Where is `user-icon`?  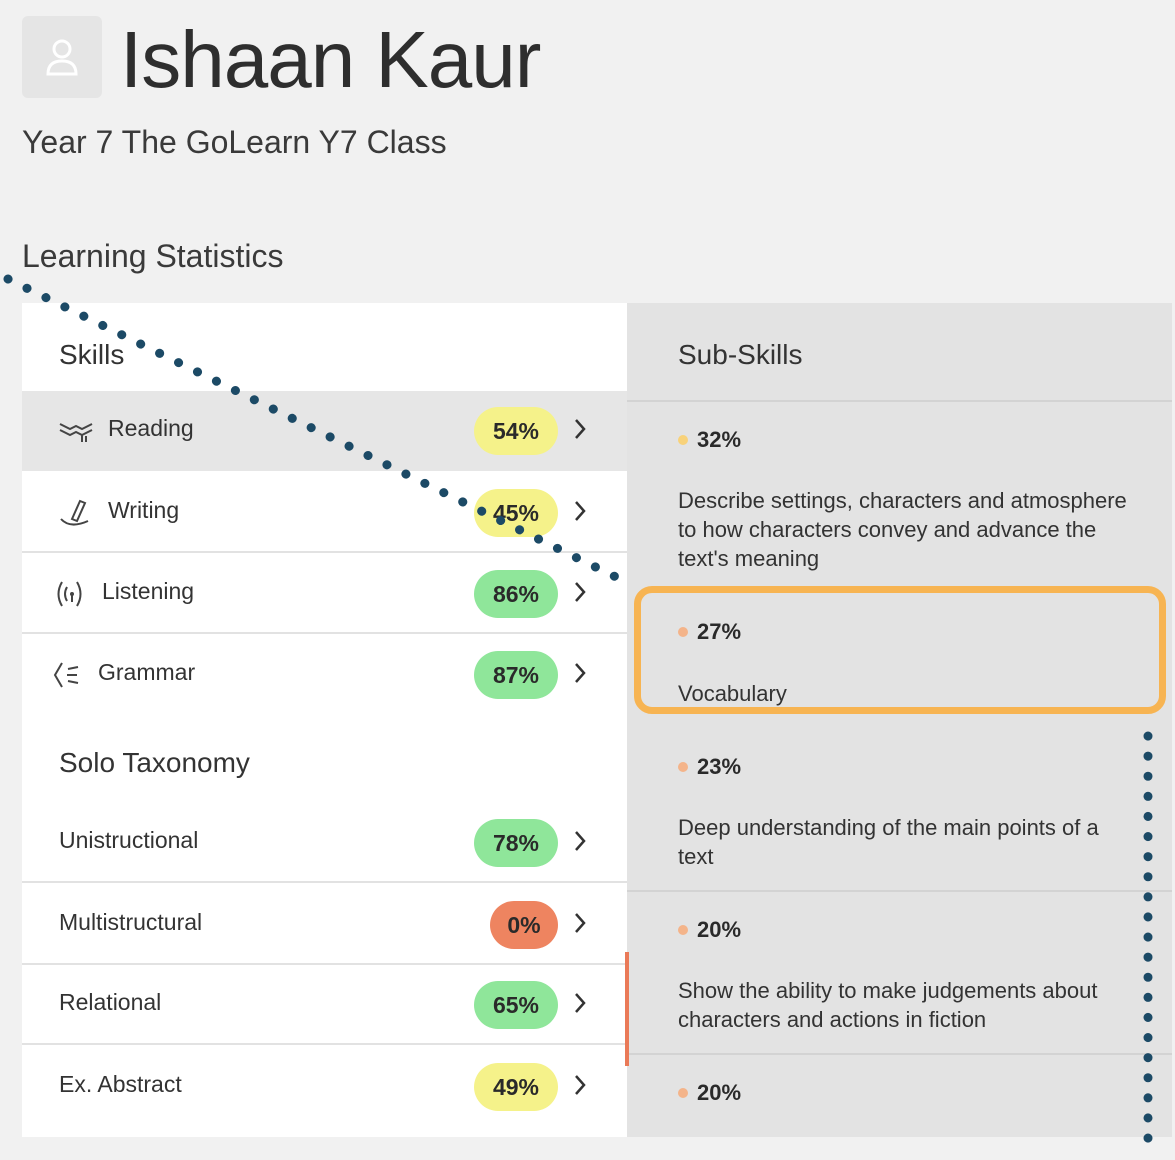
user-icon is located at coordinates (62, 57).